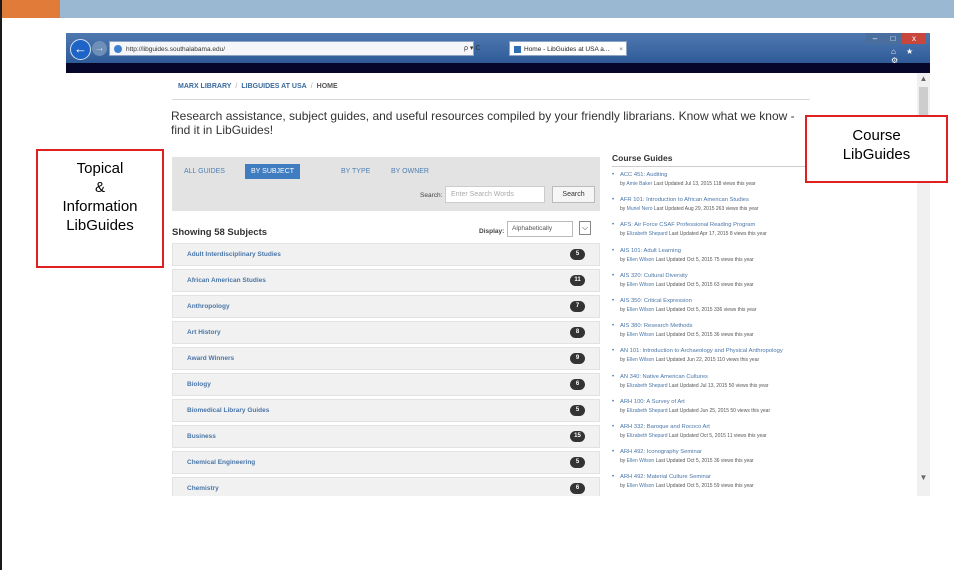 The height and width of the screenshot is (570, 954). What do you see at coordinates (221, 462) in the screenshot?
I see `subject-name: Chemical Engineering` at bounding box center [221, 462].